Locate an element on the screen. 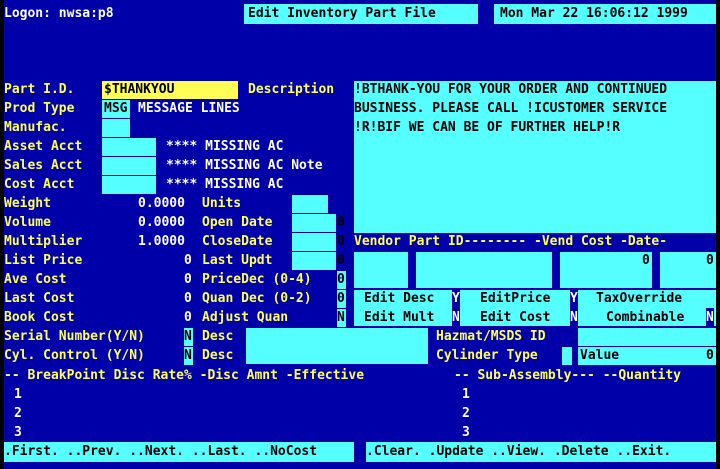 The image size is (720, 469). volume-value: 0.0000 is located at coordinates (161, 222).